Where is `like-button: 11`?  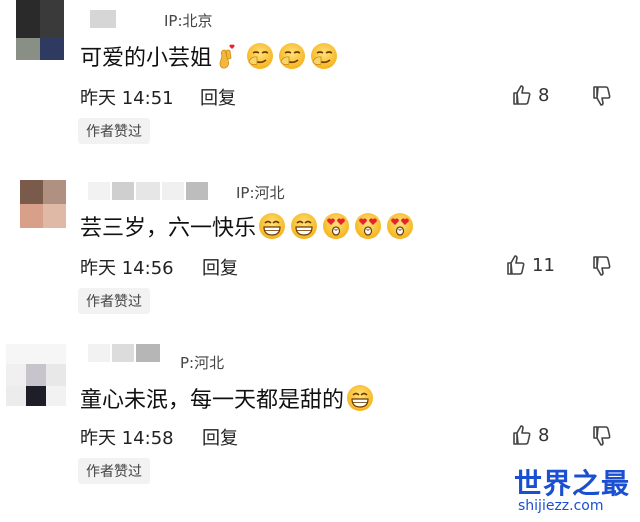
like-button: 11 is located at coordinates (529, 265).